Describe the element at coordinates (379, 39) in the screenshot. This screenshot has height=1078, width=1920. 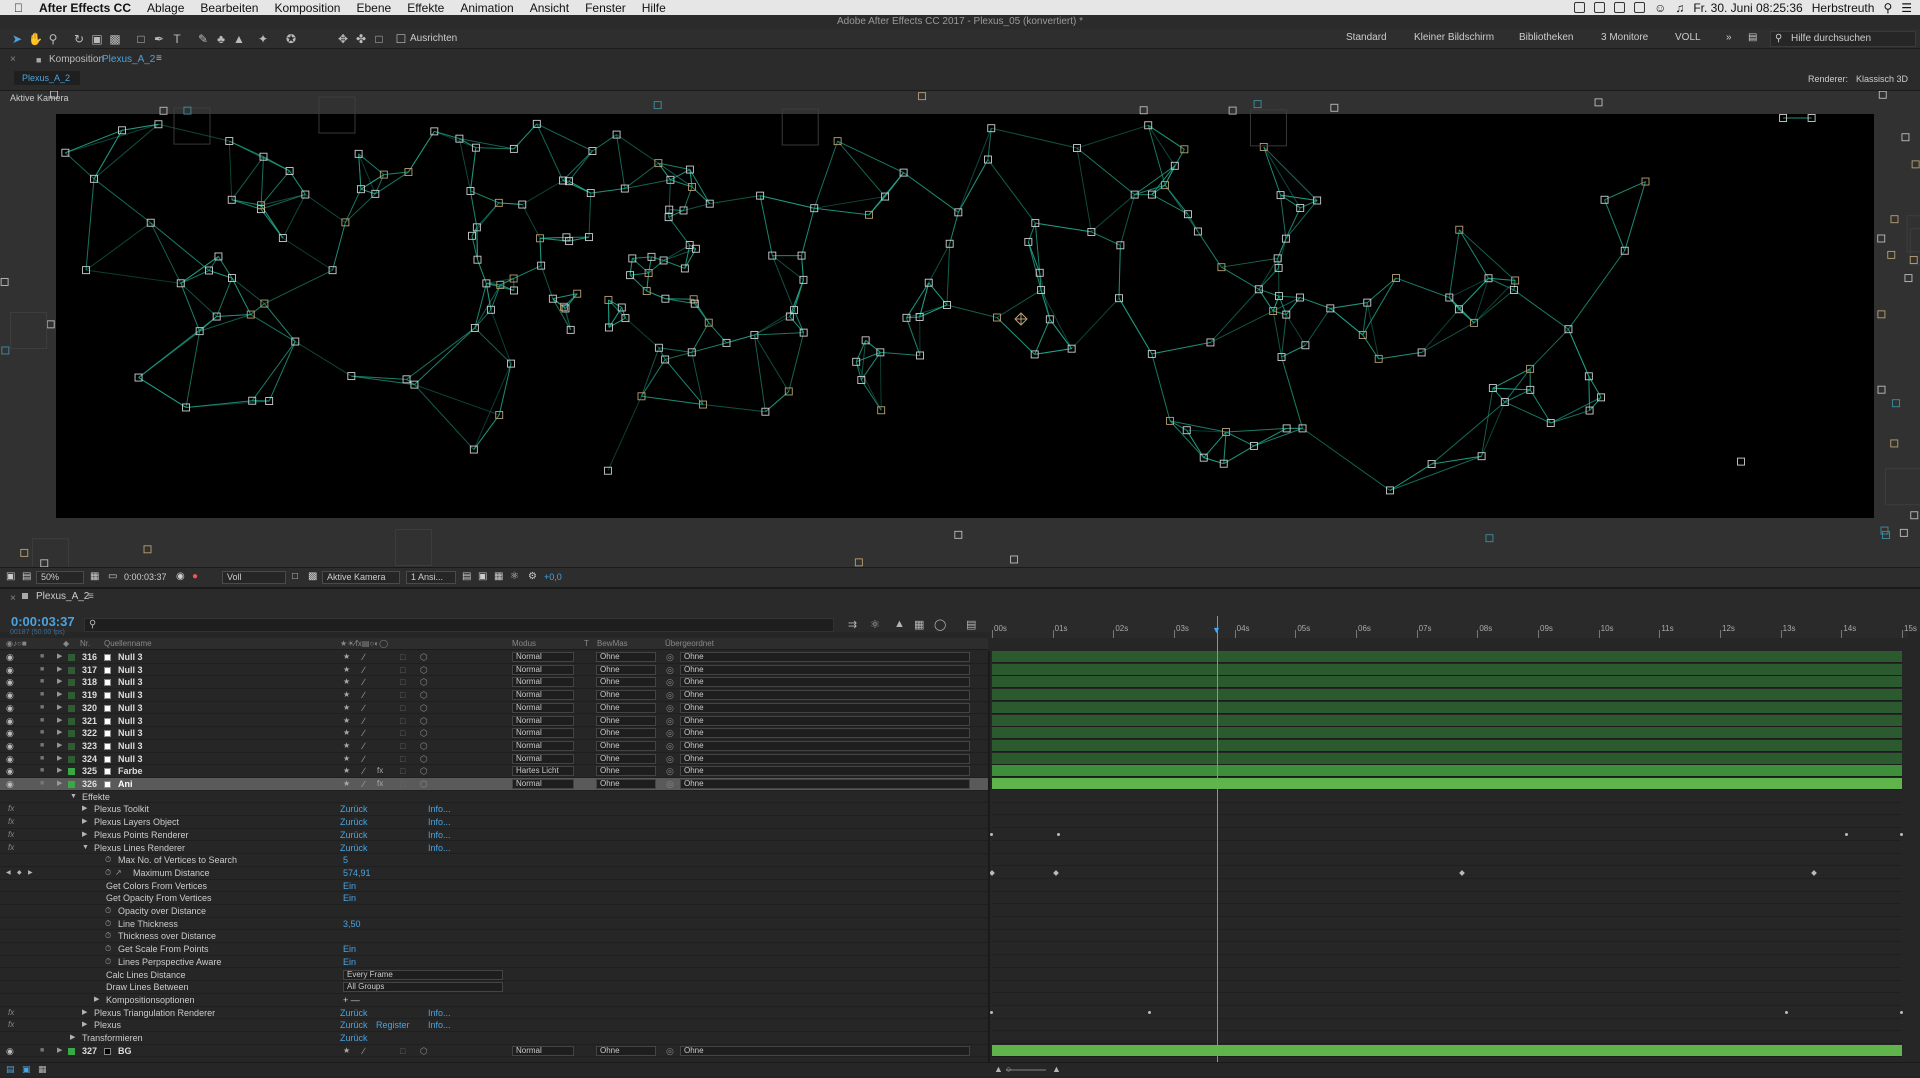
I see `view-axis-icon: □` at that location.